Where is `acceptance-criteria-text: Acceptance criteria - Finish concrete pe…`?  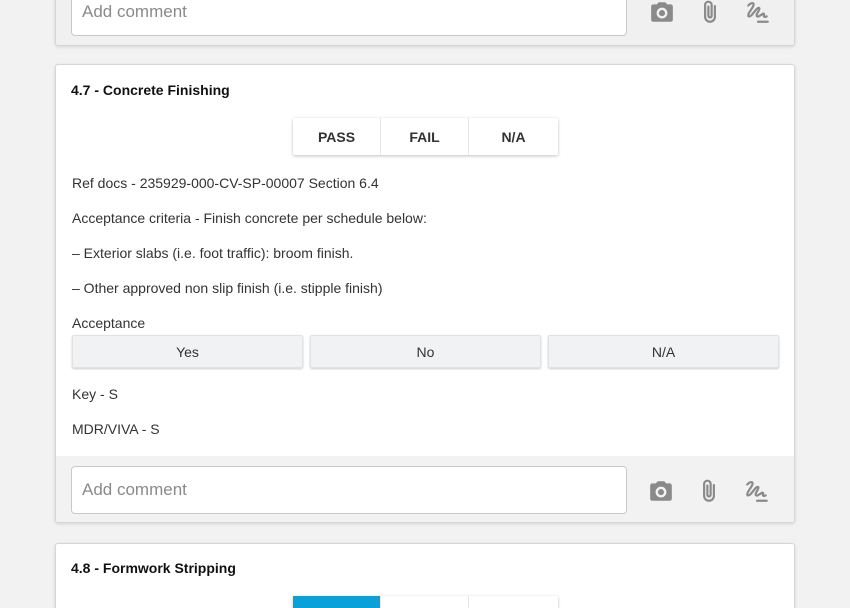
acceptance-criteria-text: Acceptance criteria - Finish concrete pe… is located at coordinates (249, 218).